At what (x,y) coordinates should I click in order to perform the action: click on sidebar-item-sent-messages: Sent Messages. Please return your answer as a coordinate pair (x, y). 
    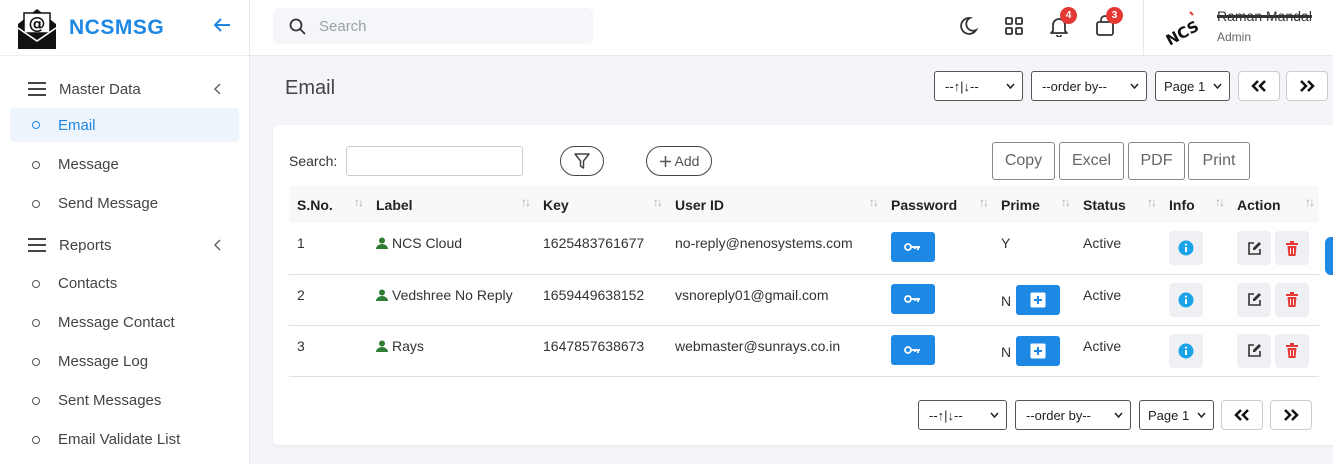
    Looking at the image, I should click on (124, 400).